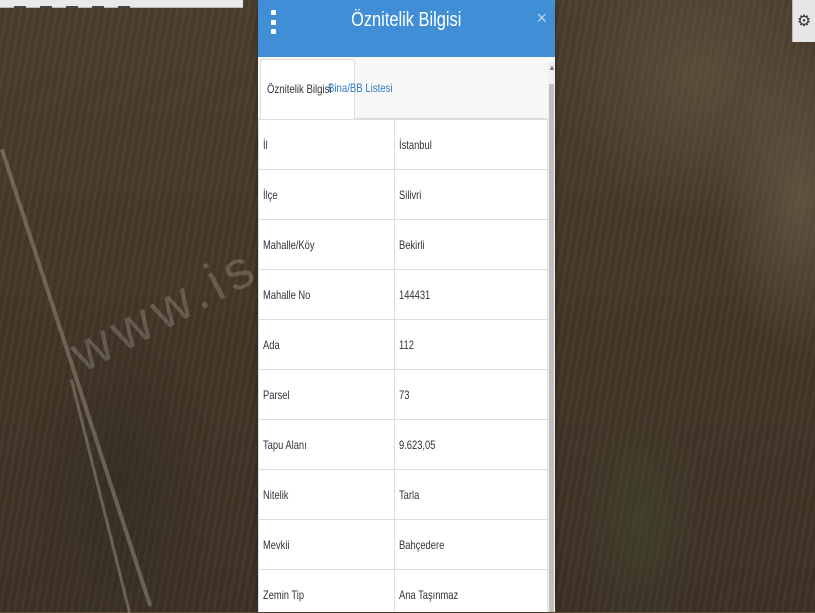  I want to click on attribute-key: Mahalle No, so click(326, 294).